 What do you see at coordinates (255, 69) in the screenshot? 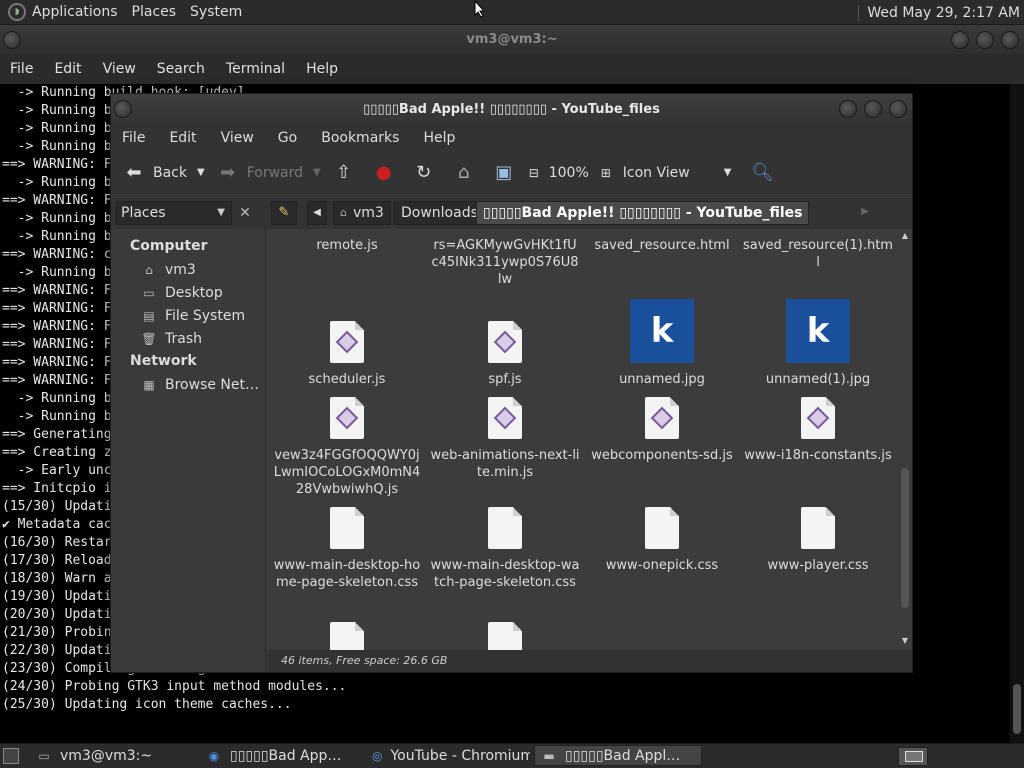
I see `terminal-menu-terminal: Terminal` at bounding box center [255, 69].